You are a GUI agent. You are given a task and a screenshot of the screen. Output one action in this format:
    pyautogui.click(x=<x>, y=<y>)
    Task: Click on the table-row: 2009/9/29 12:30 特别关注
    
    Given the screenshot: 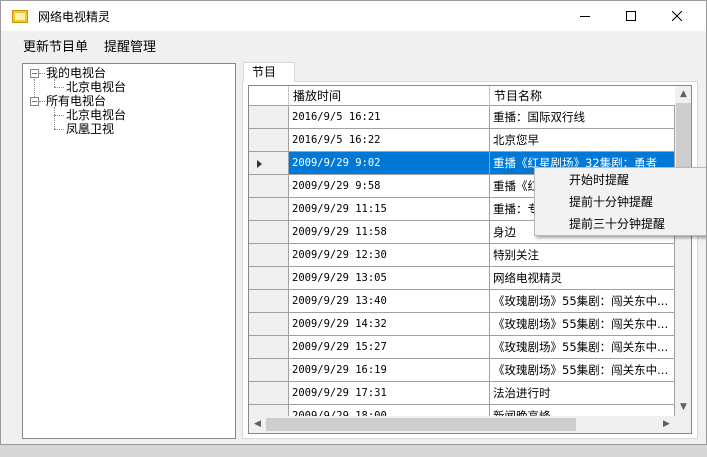 What is the action you would take?
    pyautogui.click(x=462, y=255)
    